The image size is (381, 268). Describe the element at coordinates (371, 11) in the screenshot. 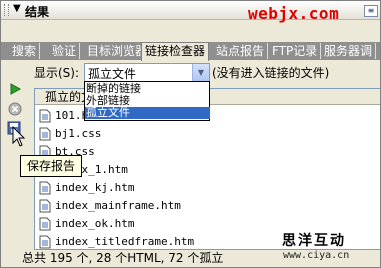

I see `panel-options-menu-icon: ≡` at that location.